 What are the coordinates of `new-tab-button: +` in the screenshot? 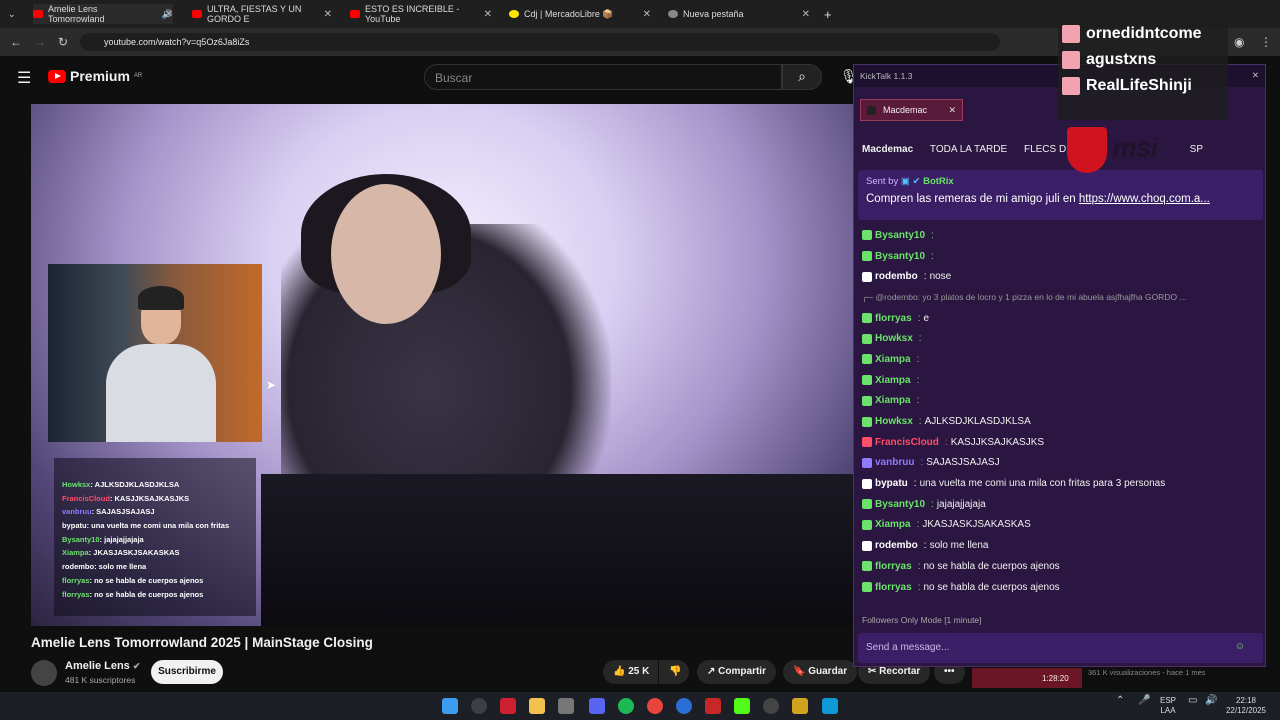 It's located at (828, 14).